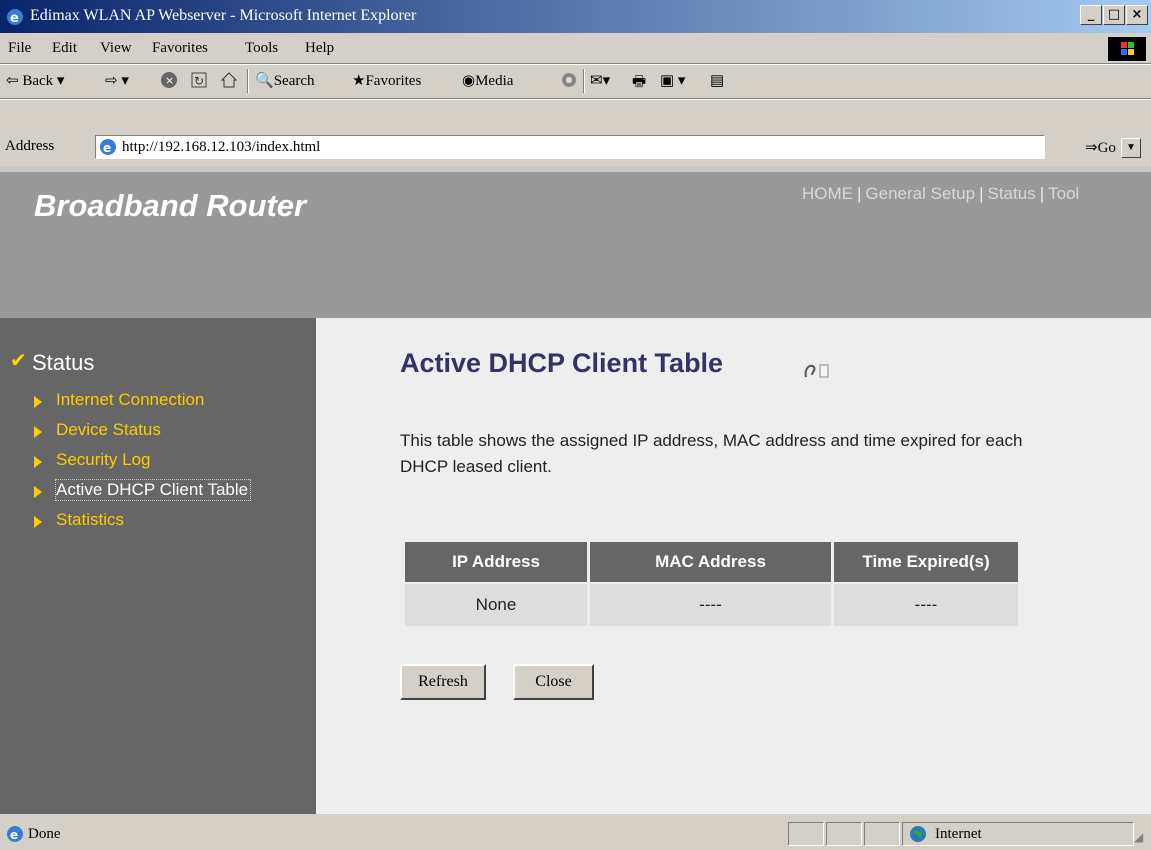 The image size is (1151, 850). I want to click on forward-button: ⇨ ▾, so click(117, 80).